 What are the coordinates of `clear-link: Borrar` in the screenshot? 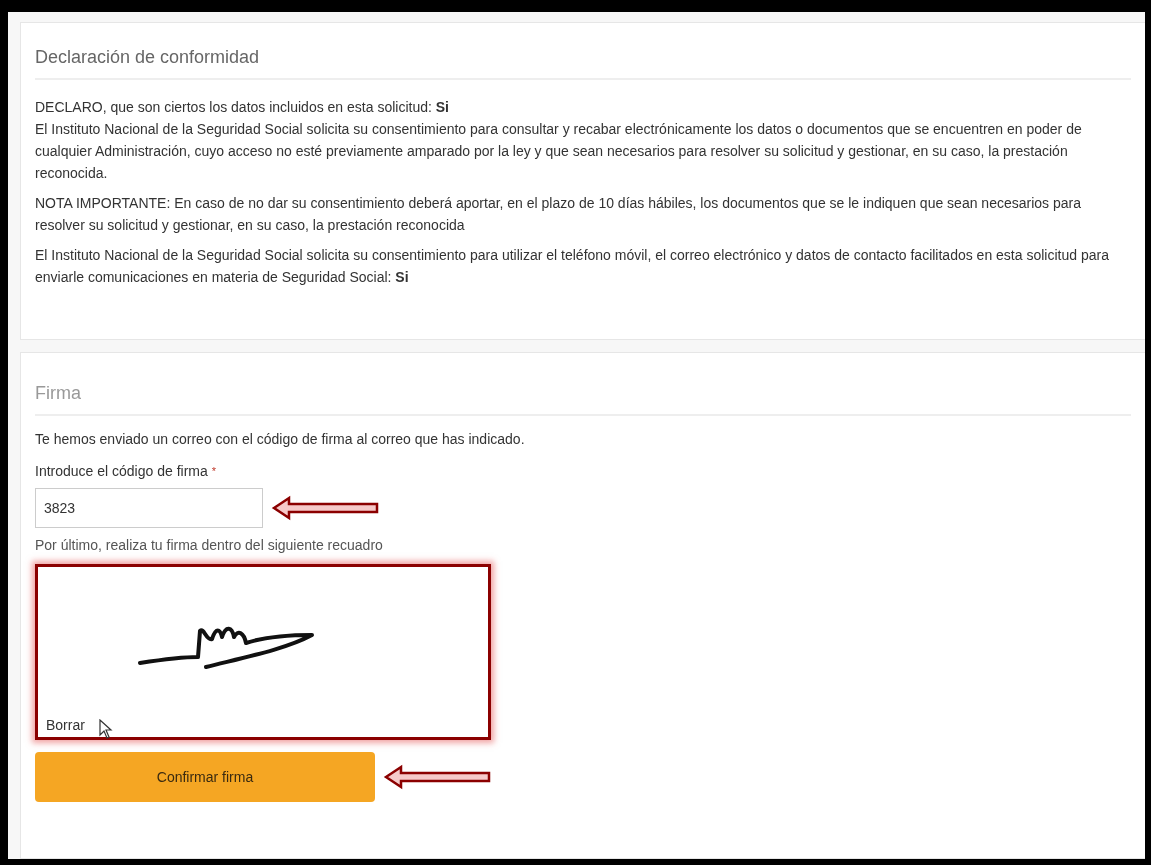 It's located at (65, 725).